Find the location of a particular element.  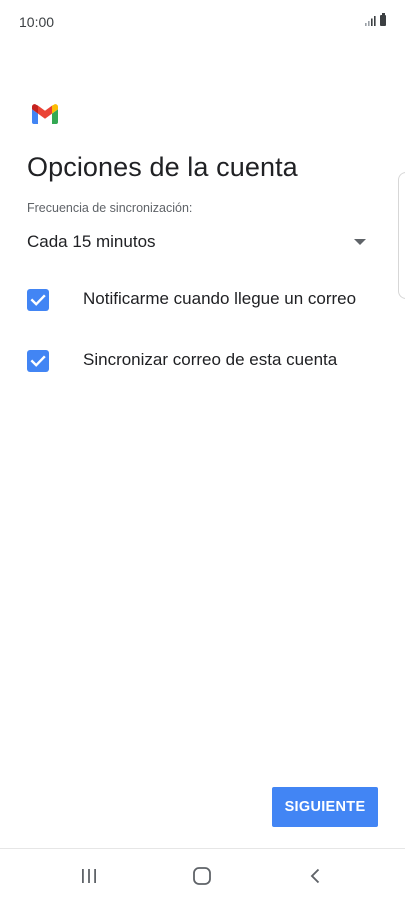

home-icon is located at coordinates (202, 876).